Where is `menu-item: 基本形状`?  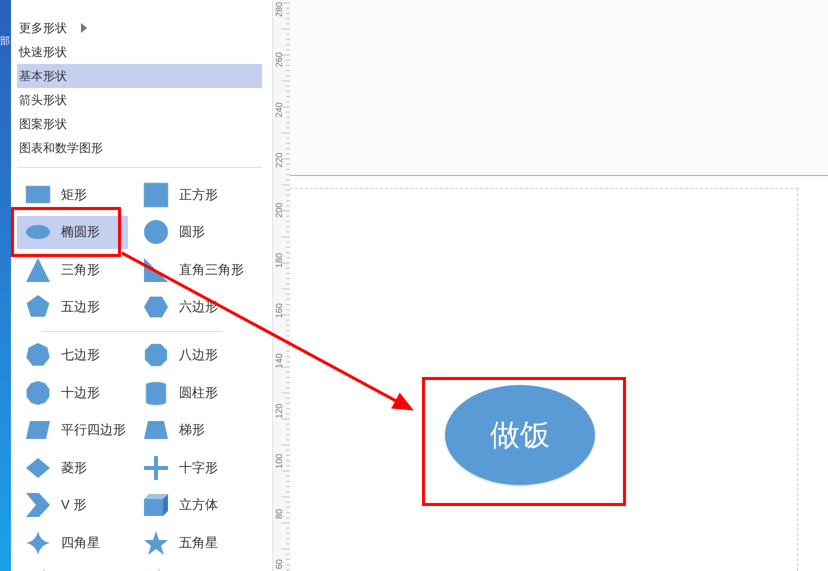
menu-item: 基本形状 is located at coordinates (139, 76).